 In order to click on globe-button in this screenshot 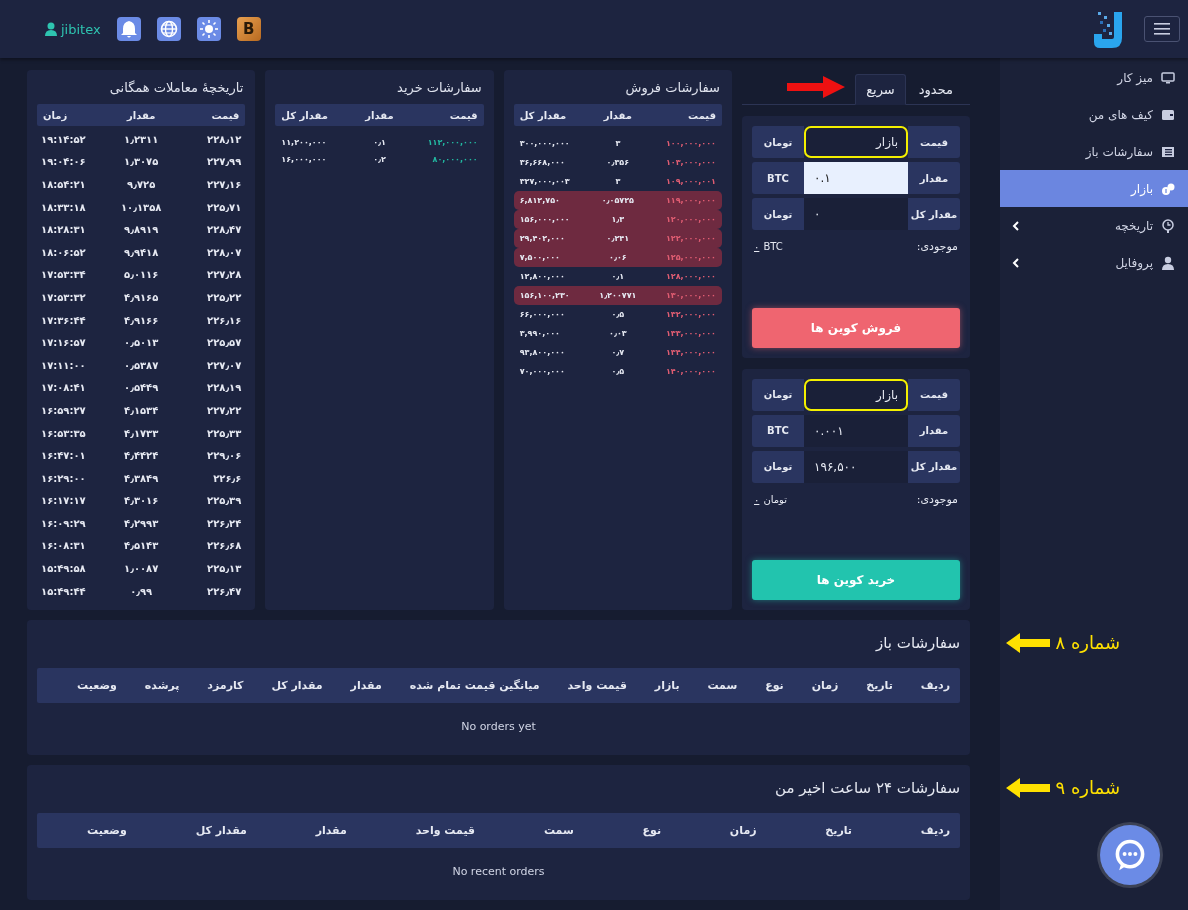, I will do `click(168, 29)`.